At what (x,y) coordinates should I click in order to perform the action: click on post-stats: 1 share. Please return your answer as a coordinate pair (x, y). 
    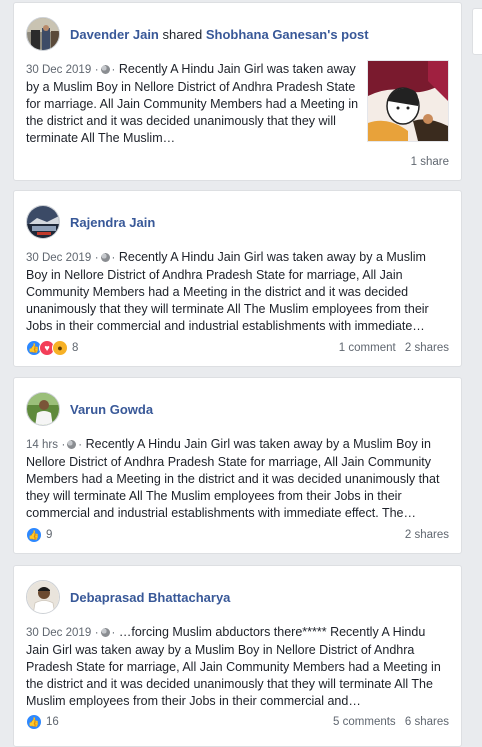
    Looking at the image, I should click on (424, 162).